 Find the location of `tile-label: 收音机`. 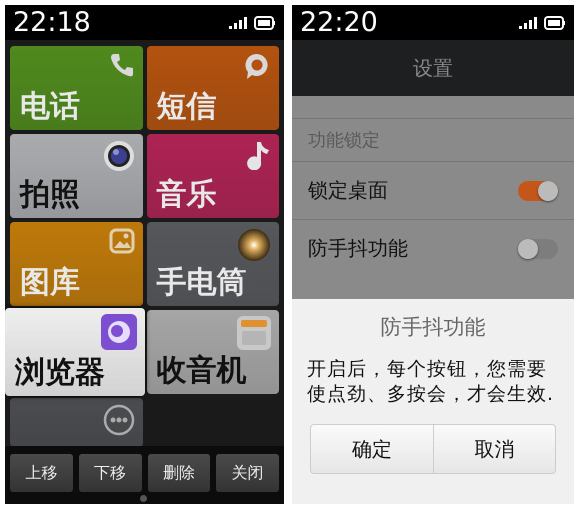

tile-label: 收音机 is located at coordinates (201, 371).